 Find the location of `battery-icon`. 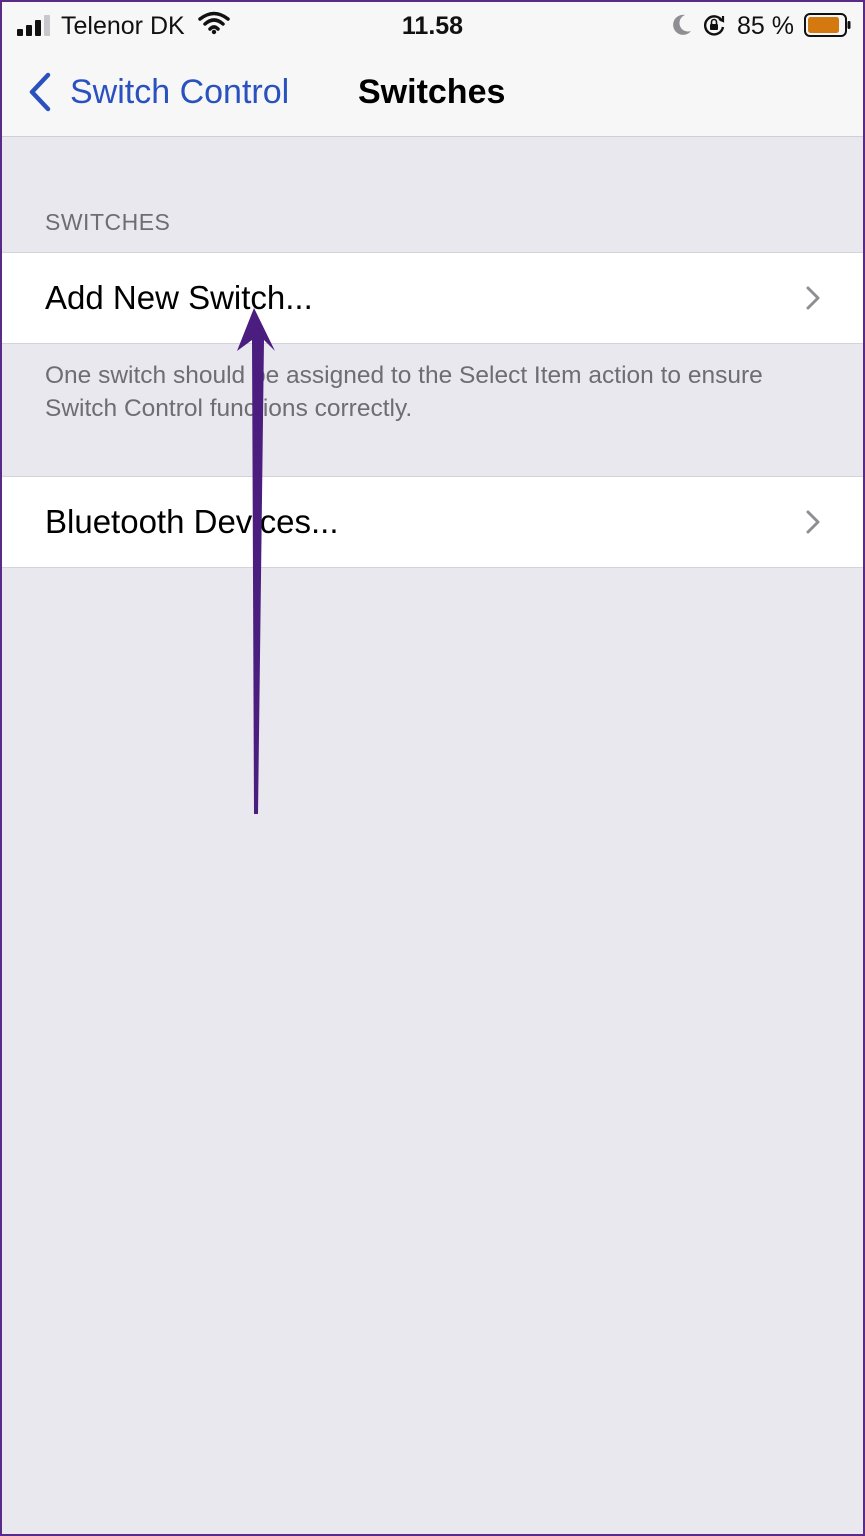

battery-icon is located at coordinates (827, 25).